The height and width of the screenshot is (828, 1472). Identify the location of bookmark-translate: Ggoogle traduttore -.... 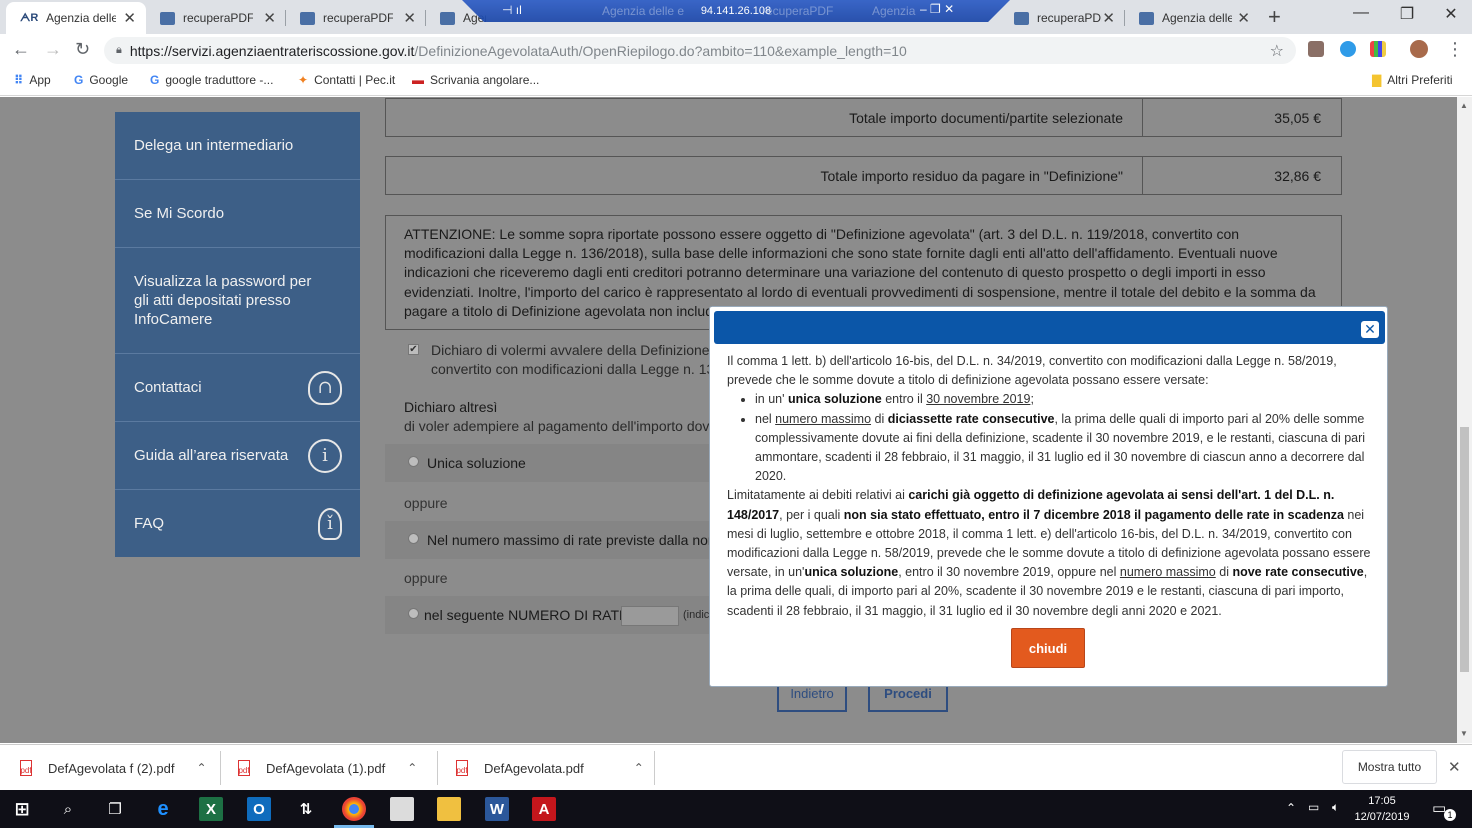
(211, 80).